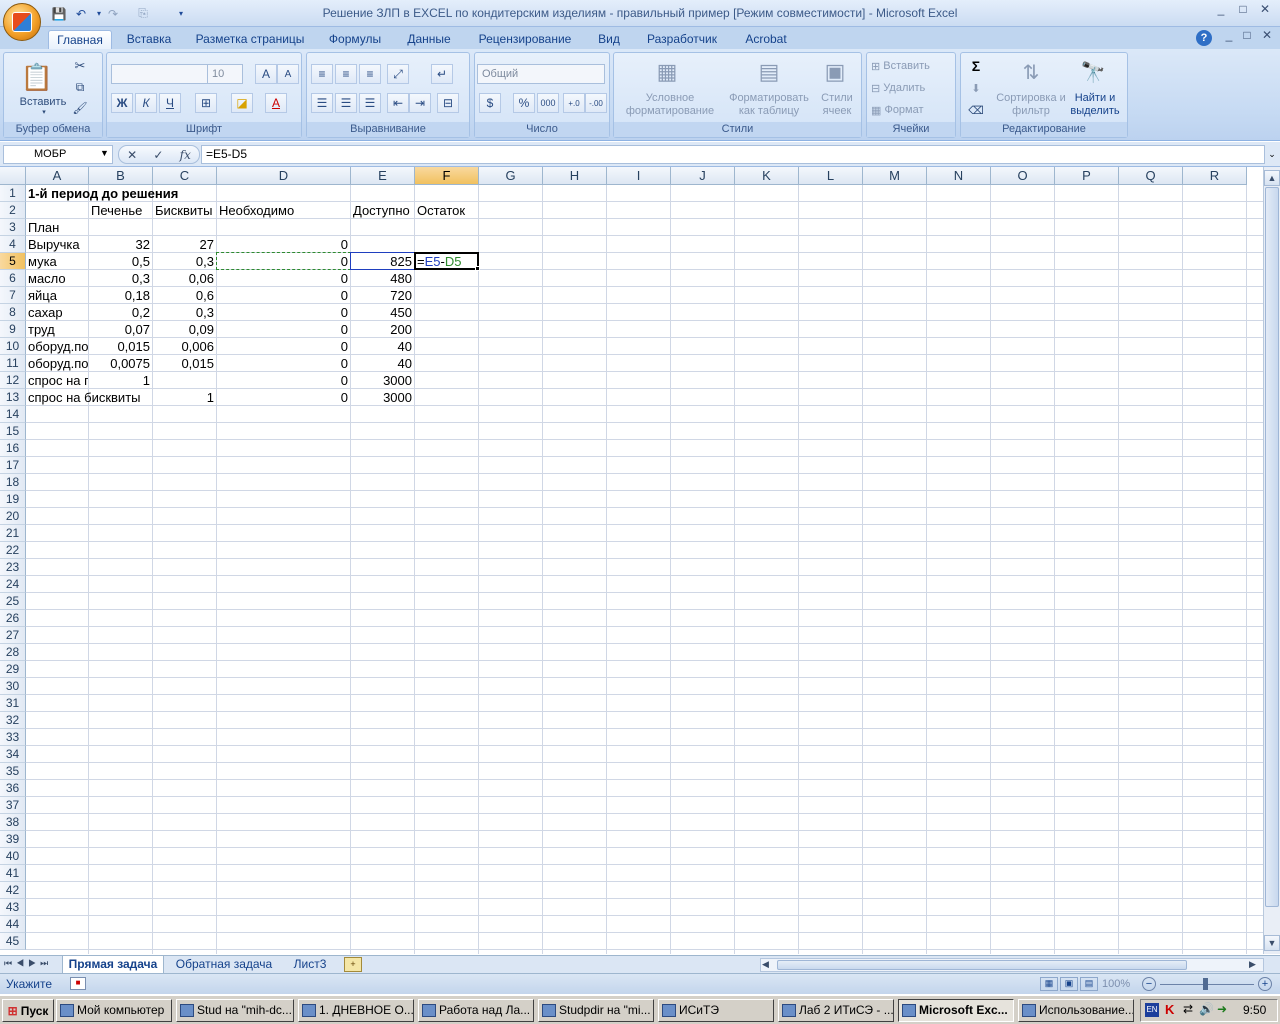 Image resolution: width=1280 pixels, height=1024 pixels. Describe the element at coordinates (283, 363) in the screenshot. I see `cell-d11: 0` at that location.